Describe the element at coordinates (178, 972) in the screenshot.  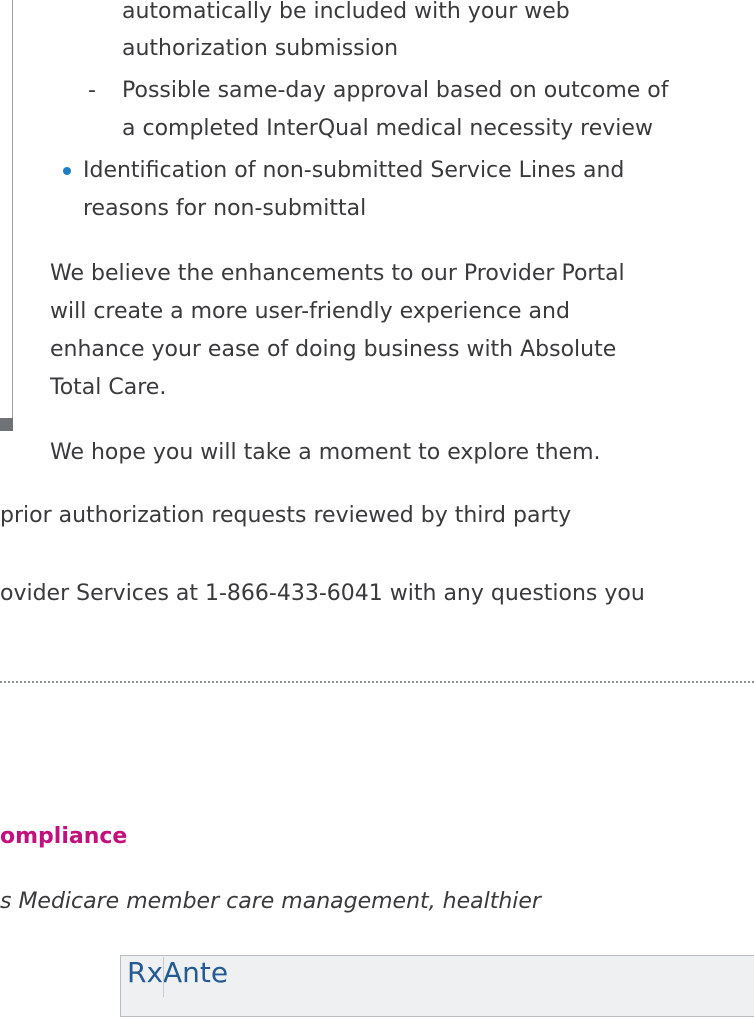
I see `rxante-logo: RxAnte` at that location.